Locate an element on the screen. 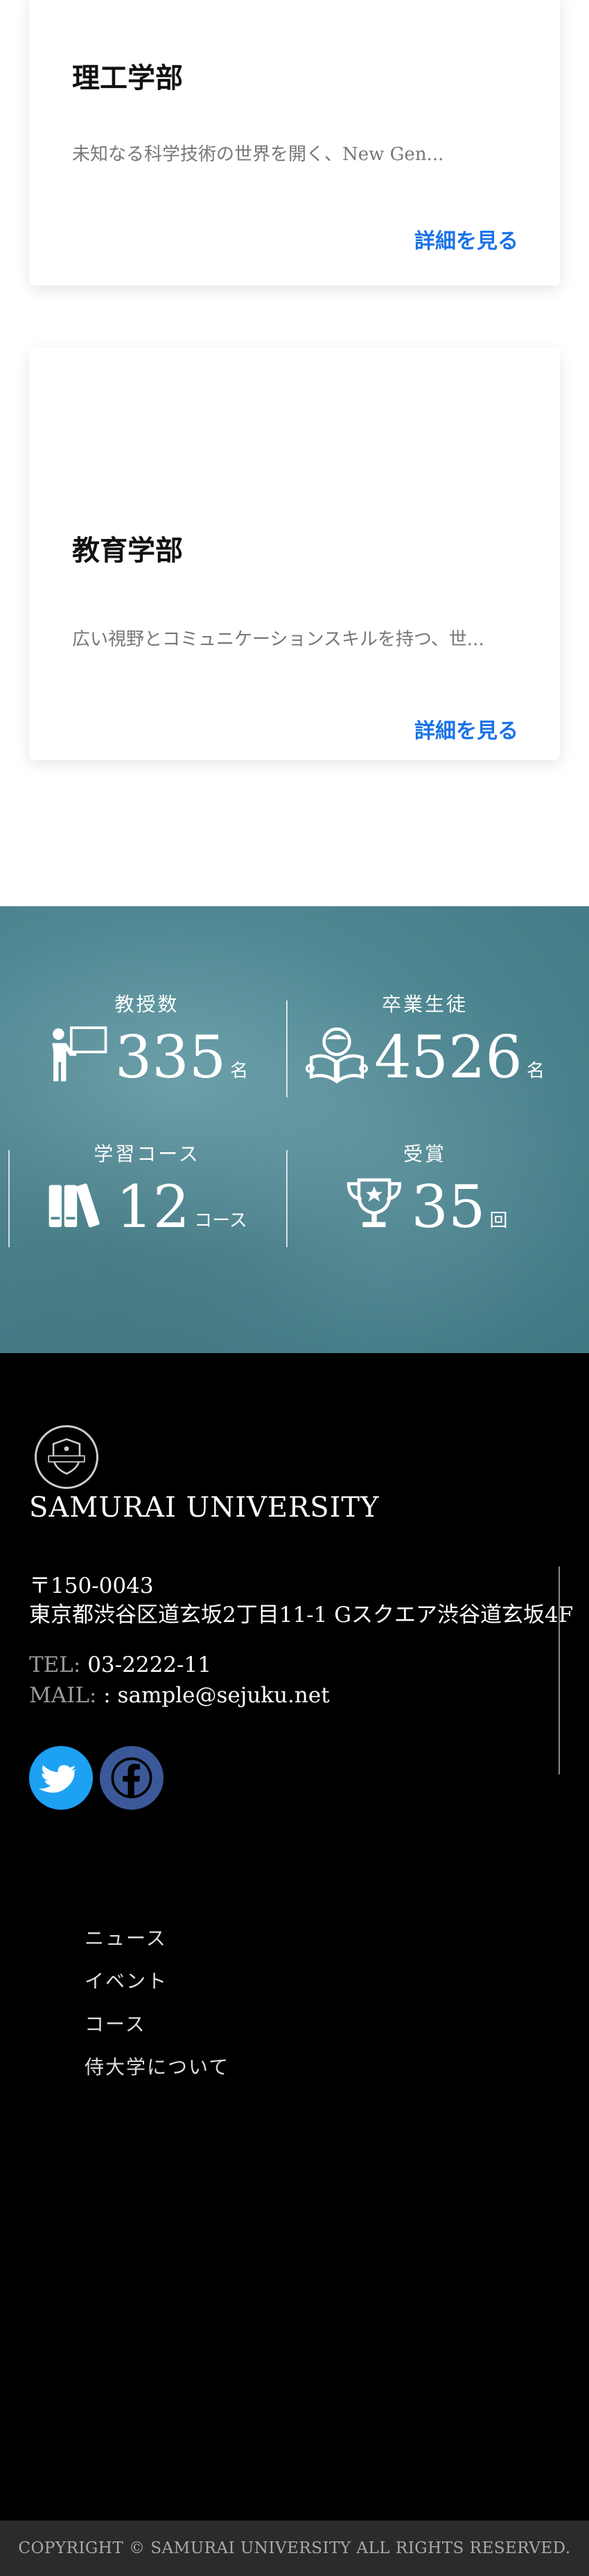 The image size is (589, 2576). twitter-icon is located at coordinates (61, 1778).